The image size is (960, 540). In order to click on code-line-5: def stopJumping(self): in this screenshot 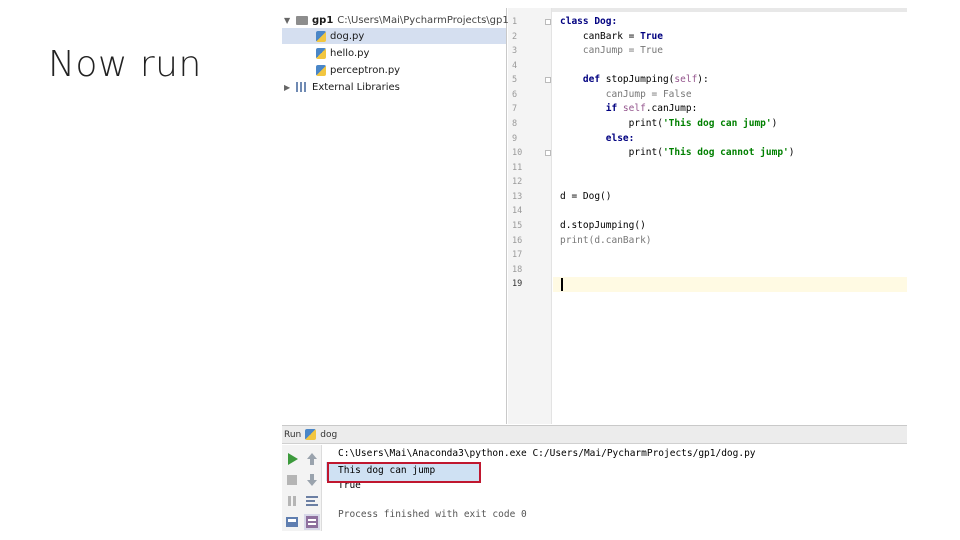, I will do `click(634, 80)`.